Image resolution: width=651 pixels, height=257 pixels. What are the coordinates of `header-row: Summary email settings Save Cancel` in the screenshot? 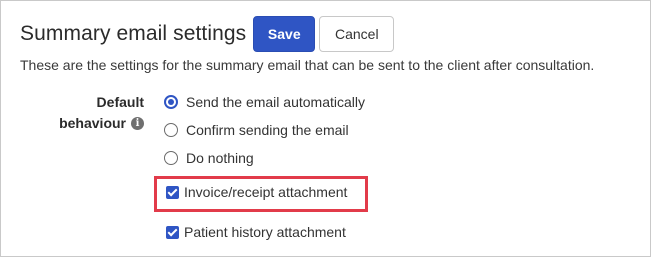 It's located at (207, 34).